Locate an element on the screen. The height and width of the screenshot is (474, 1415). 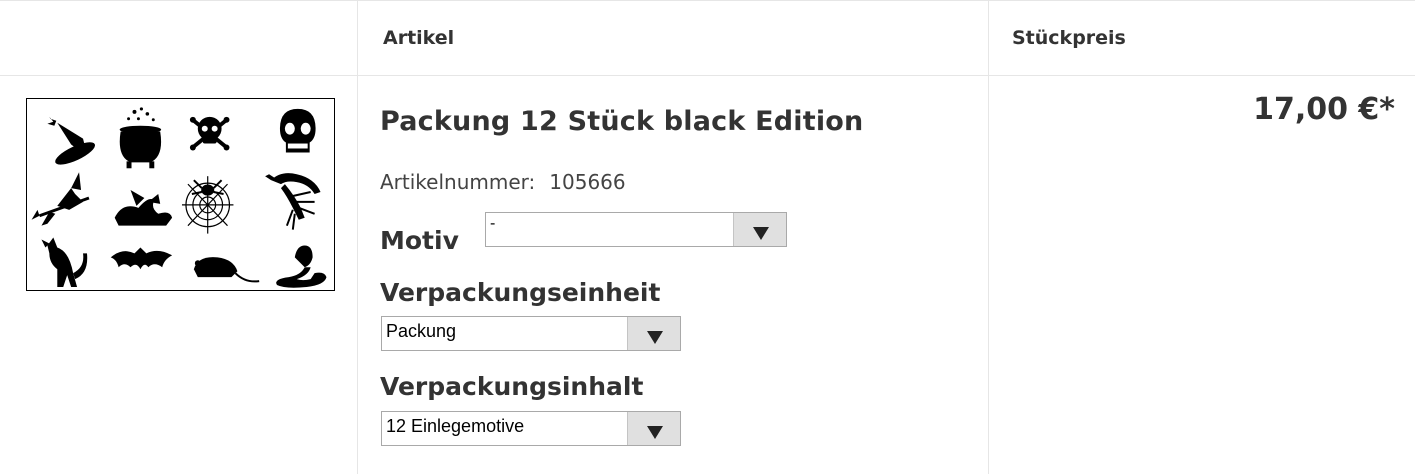
witch-hat-icon is located at coordinates (71, 140).